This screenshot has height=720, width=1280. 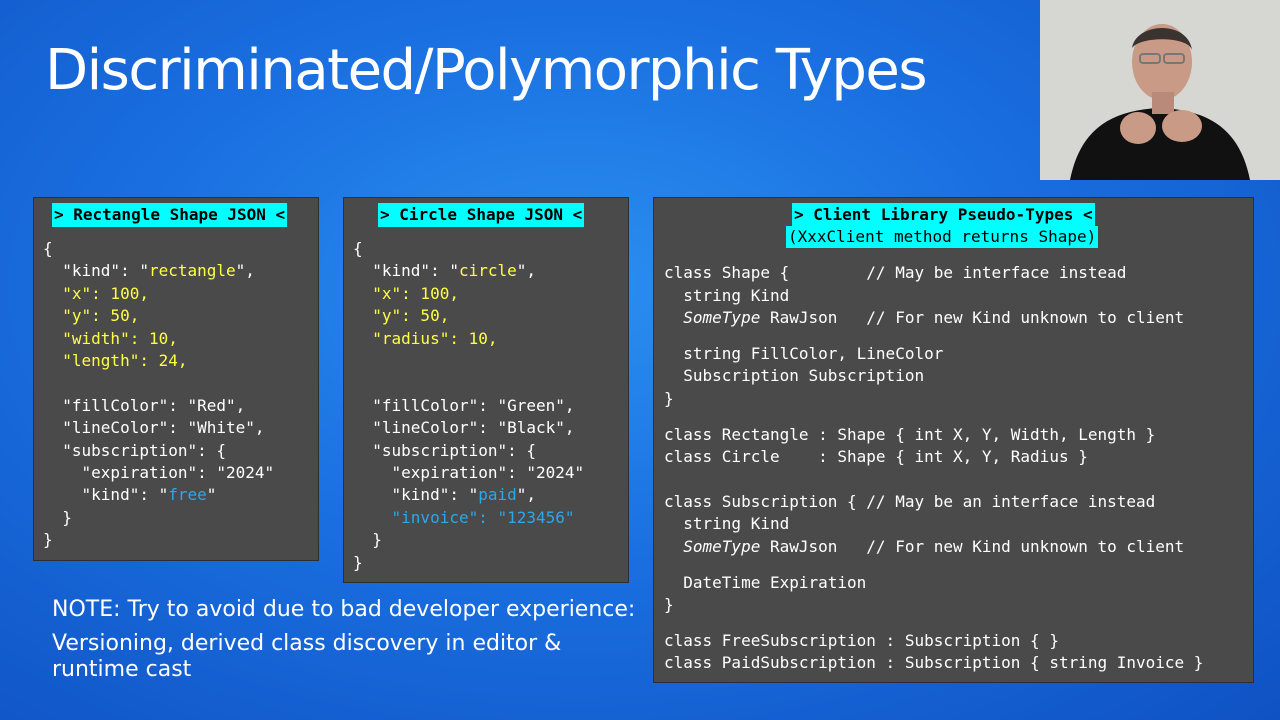 I want to click on presenter-silhouette-icon, so click(x=1160, y=90).